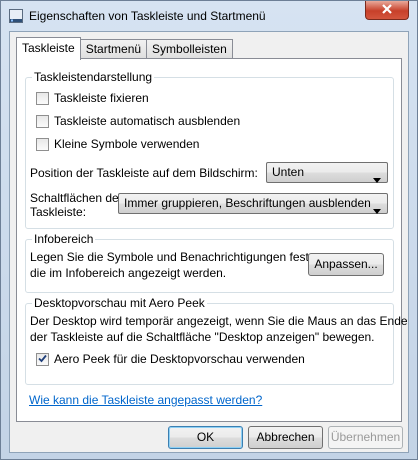 The height and width of the screenshot is (460, 418). I want to click on close-icon, so click(387, 10).